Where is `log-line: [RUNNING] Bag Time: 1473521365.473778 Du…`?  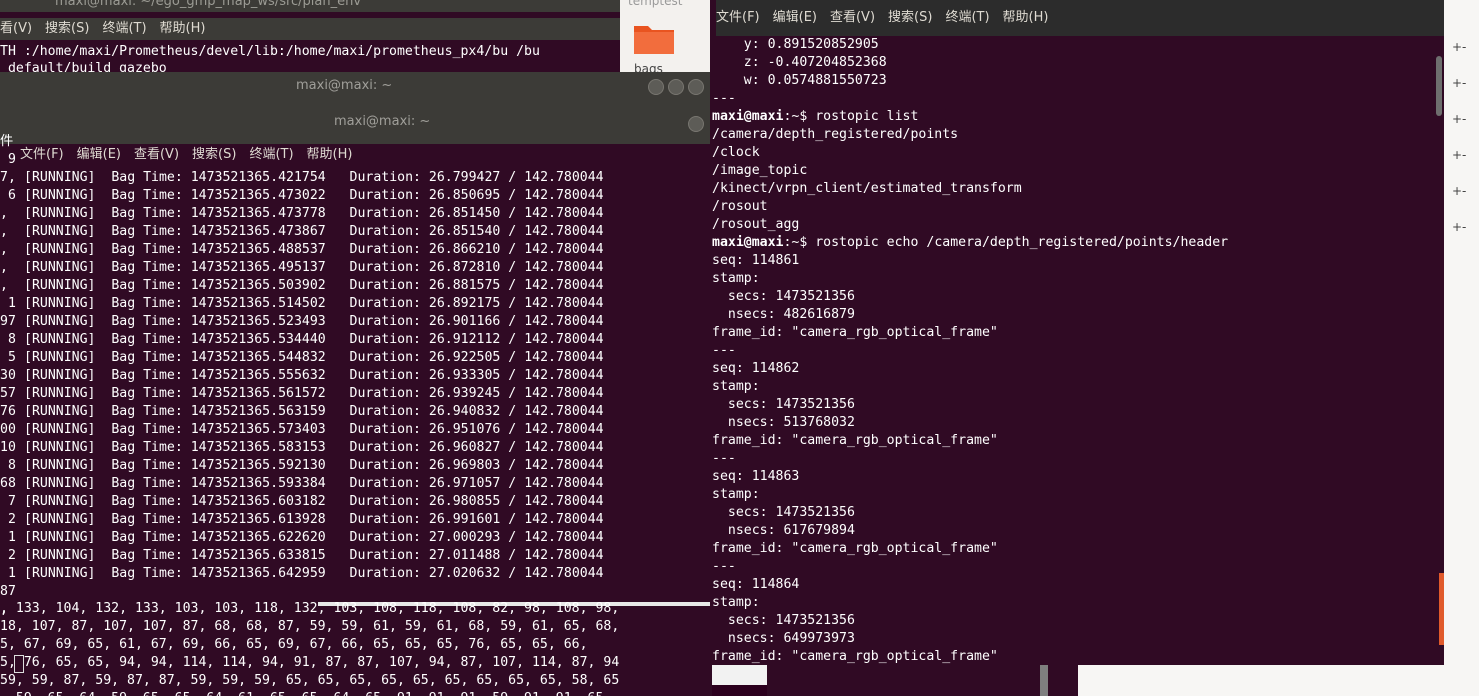 log-line: [RUNNING] Bag Time: 1473521365.473778 Du… is located at coordinates (314, 213).